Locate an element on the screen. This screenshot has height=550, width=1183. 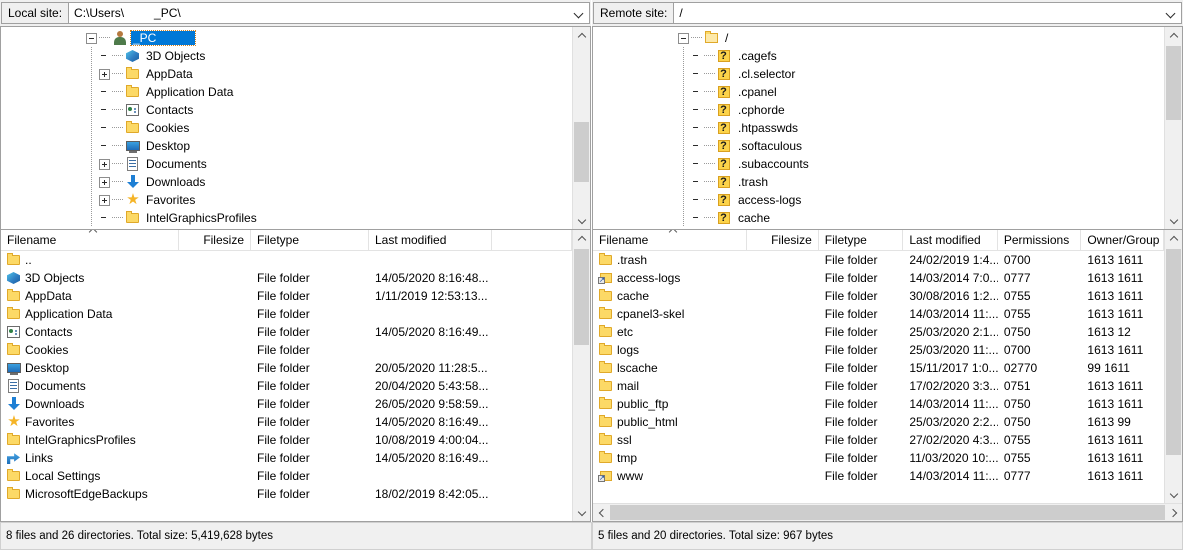
local-tree-scrollbar is located at coordinates (581, 128).